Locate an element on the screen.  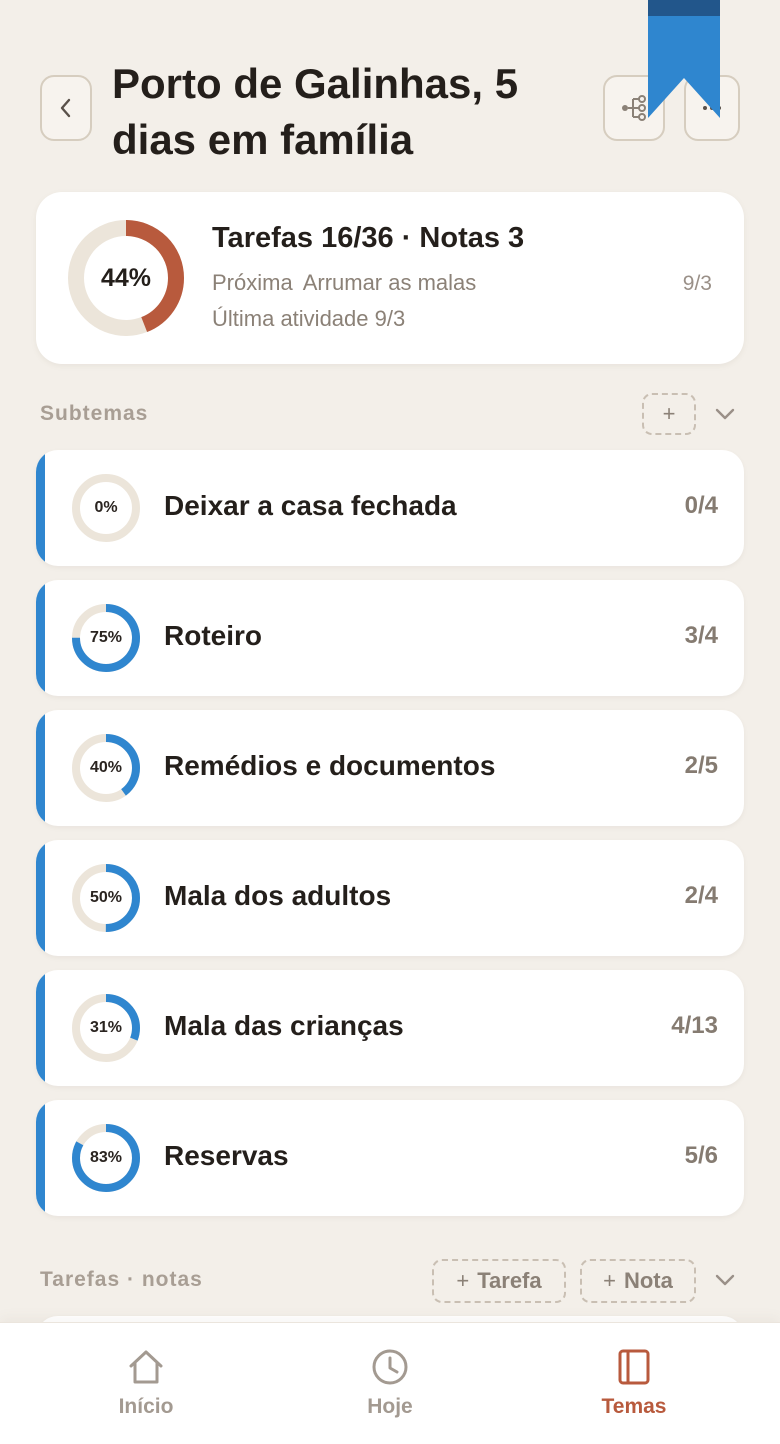
summary-headline: Tarefas 16/36 · Notas 3 is located at coordinates (368, 238).